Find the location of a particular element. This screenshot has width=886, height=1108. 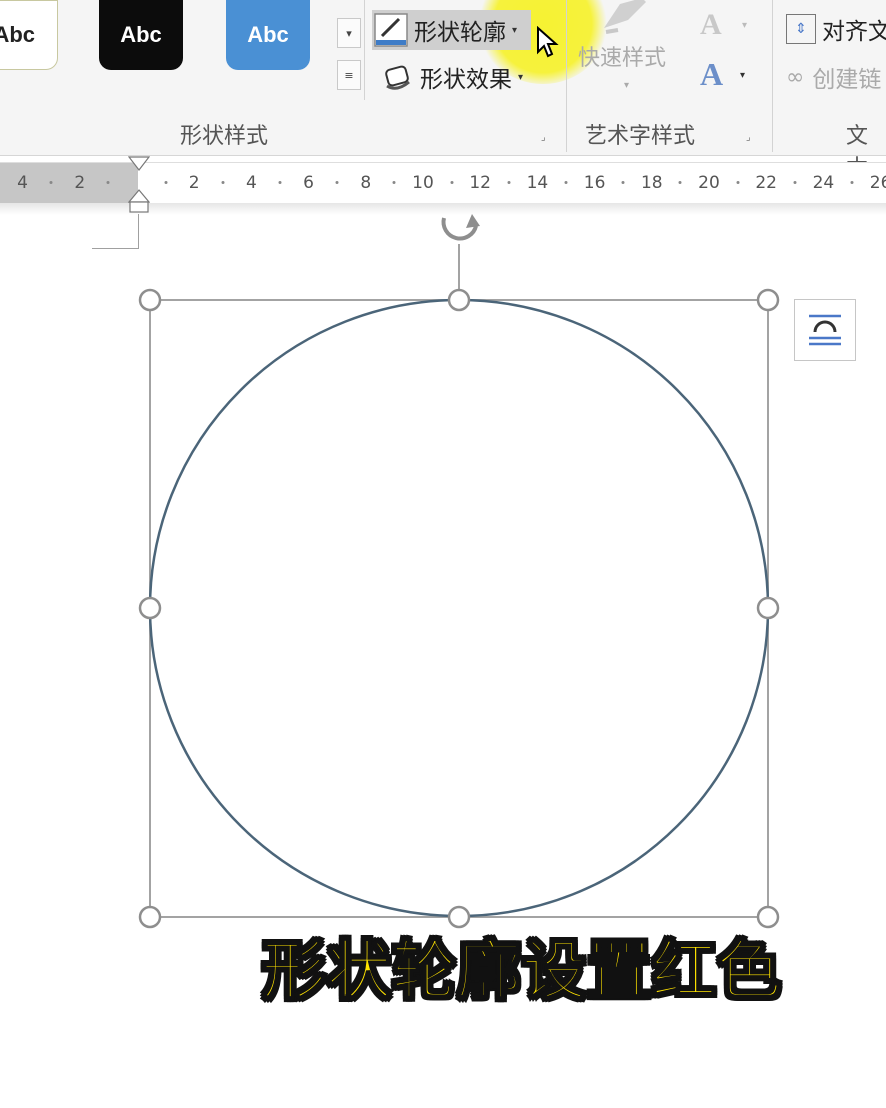

video-caption: 形状轮廓设置红色 is located at coordinates (521, 972).